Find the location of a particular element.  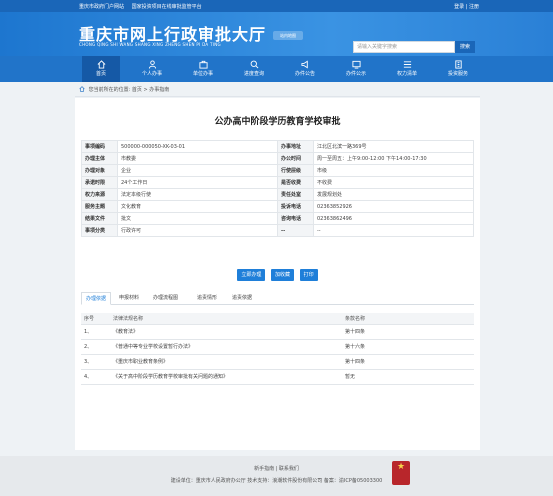

account-links: 登录 | 注册 is located at coordinates (466, 6).